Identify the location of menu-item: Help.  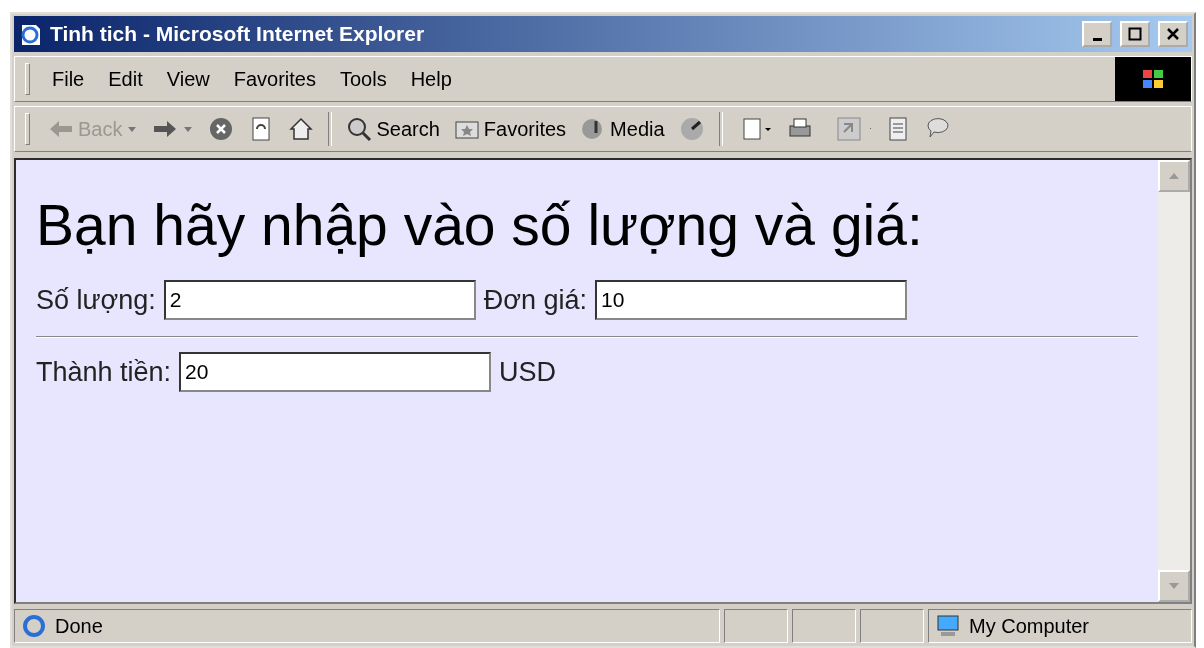
(431, 79).